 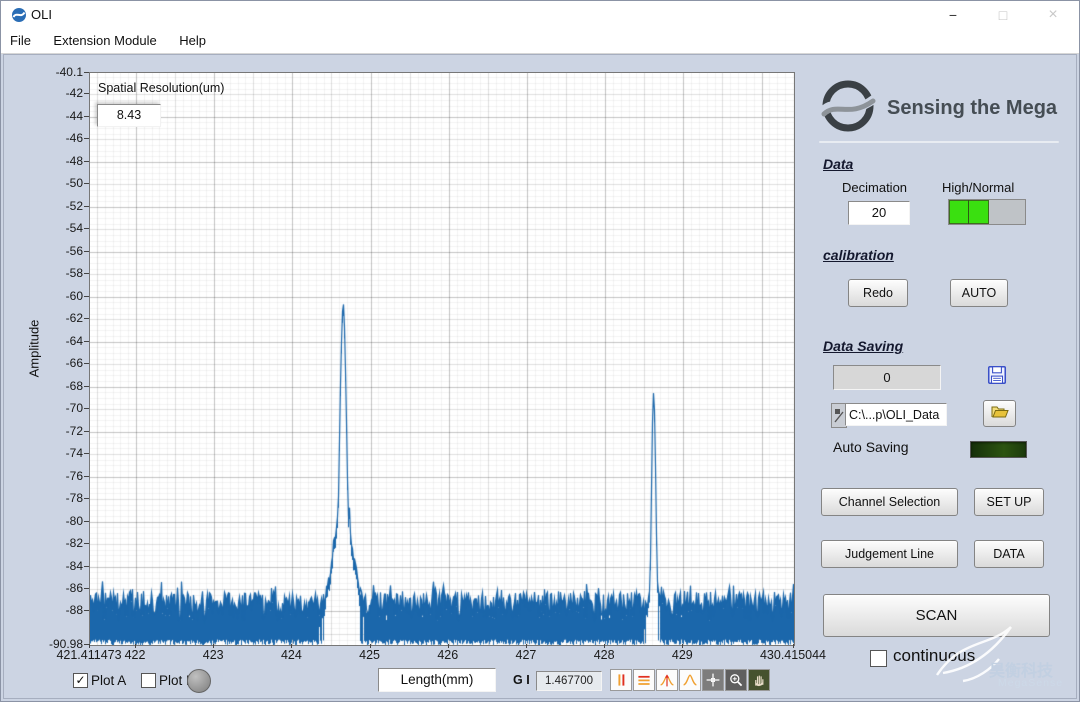 I want to click on save-path-input: C:\...p\OLI_Data, so click(x=896, y=414).